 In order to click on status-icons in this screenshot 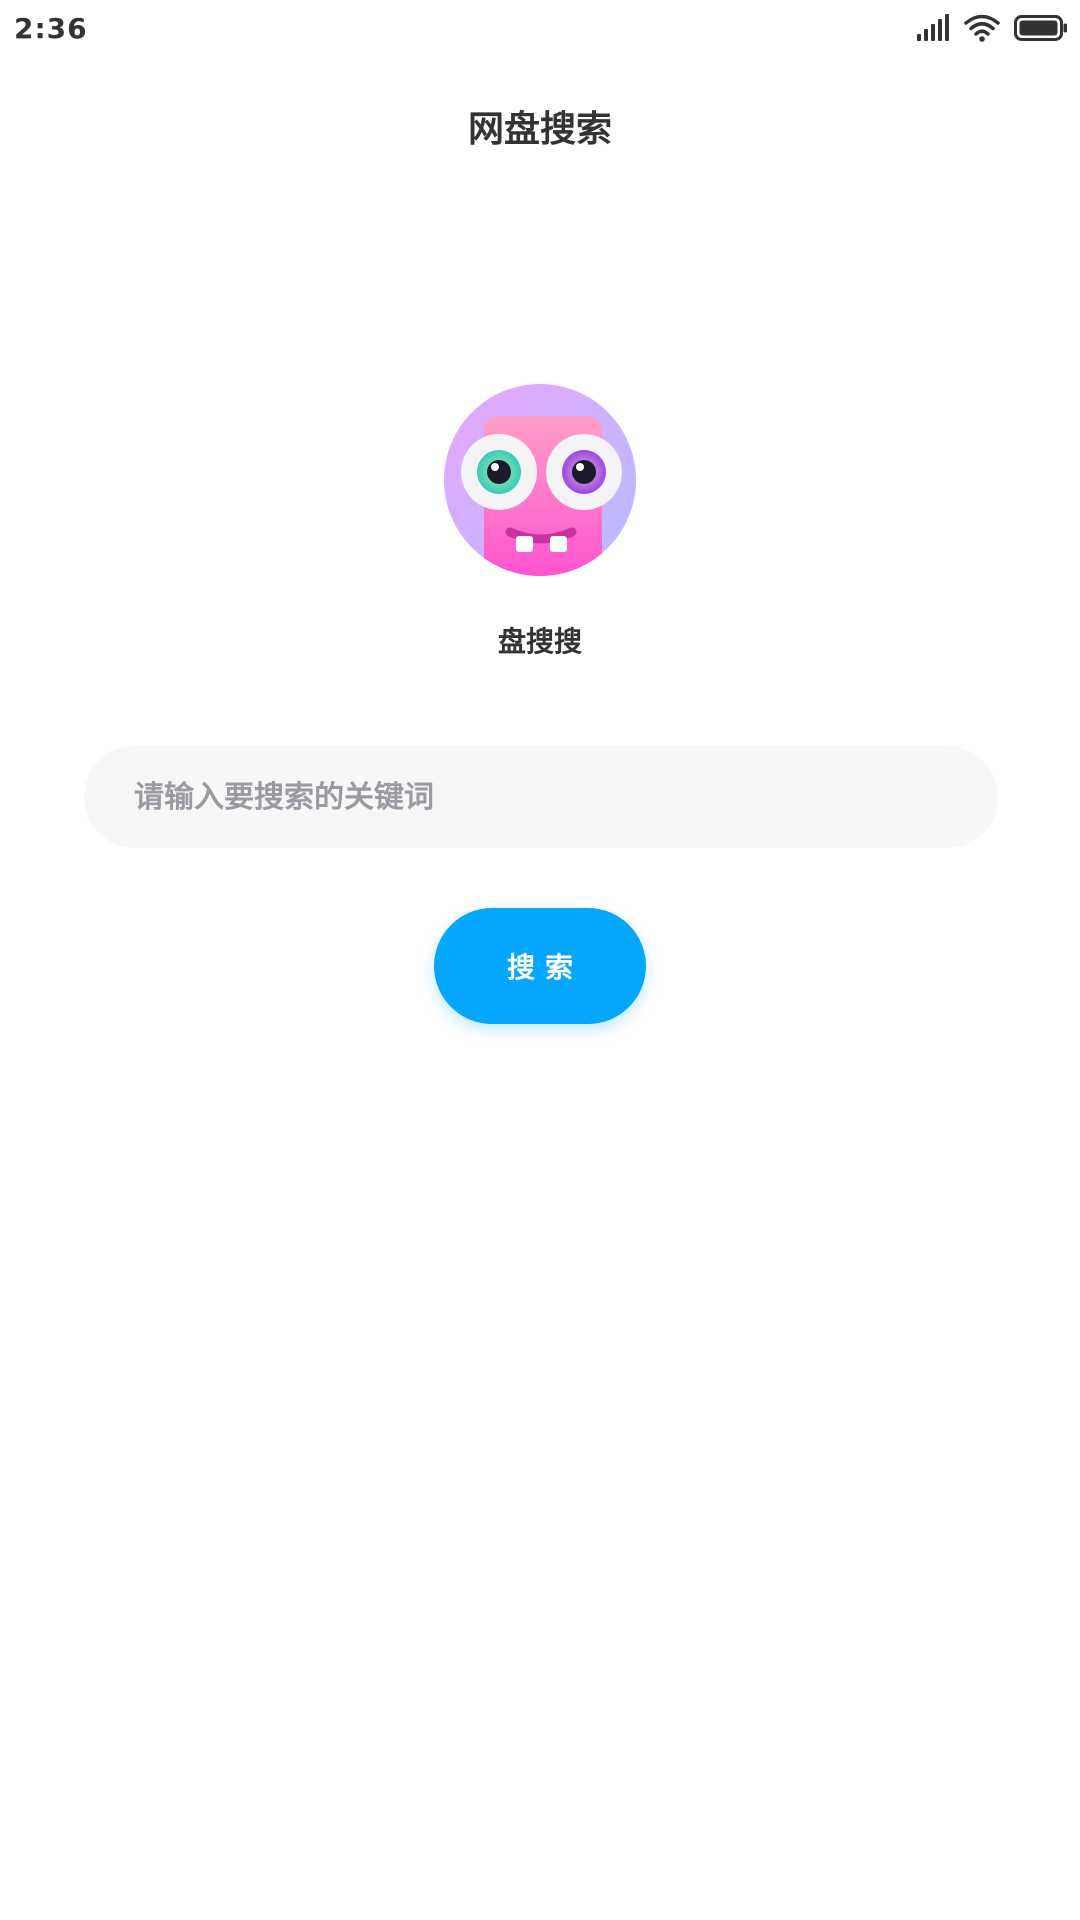, I will do `click(992, 28)`.